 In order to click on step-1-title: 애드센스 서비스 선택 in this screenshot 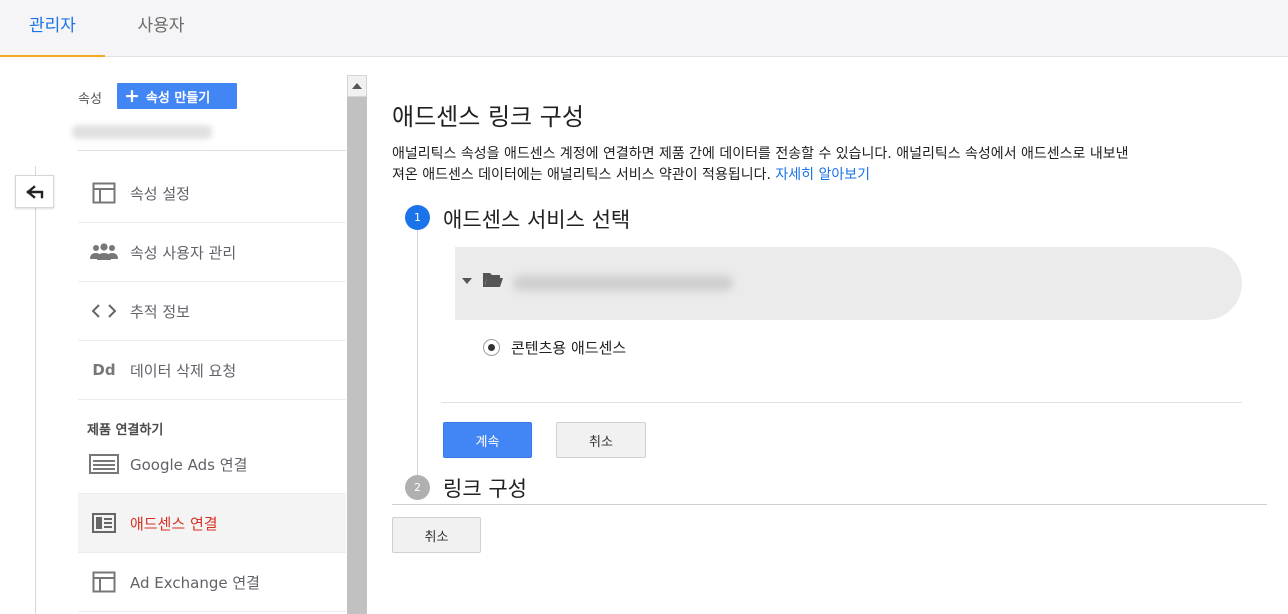, I will do `click(537, 220)`.